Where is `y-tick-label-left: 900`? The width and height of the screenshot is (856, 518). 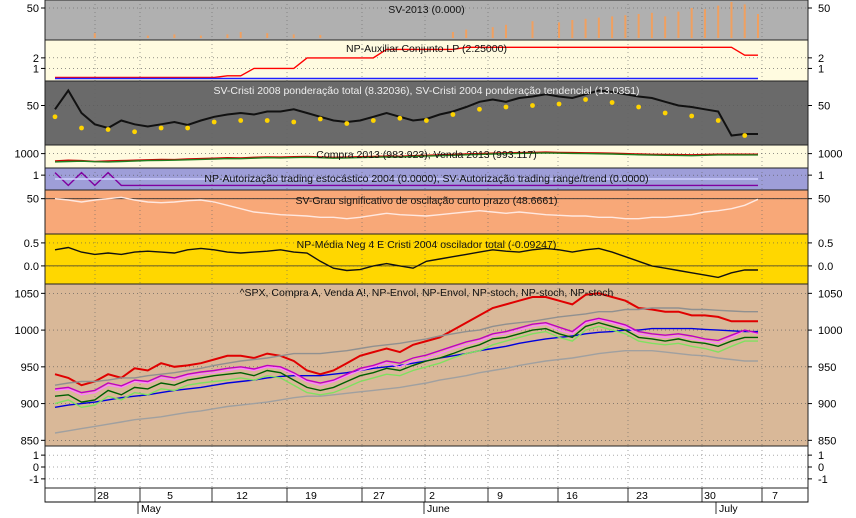
y-tick-label-left: 900 is located at coordinates (30, 405).